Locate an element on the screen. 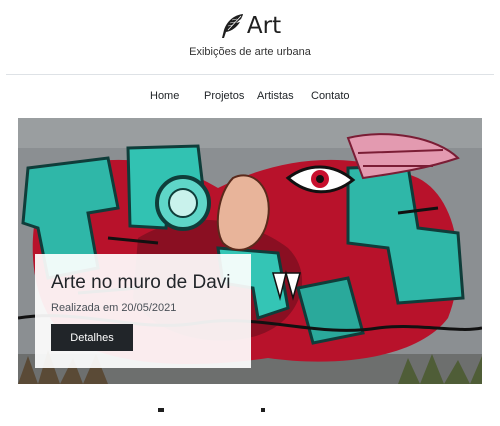  details-button: Detalhes is located at coordinates (92, 337).